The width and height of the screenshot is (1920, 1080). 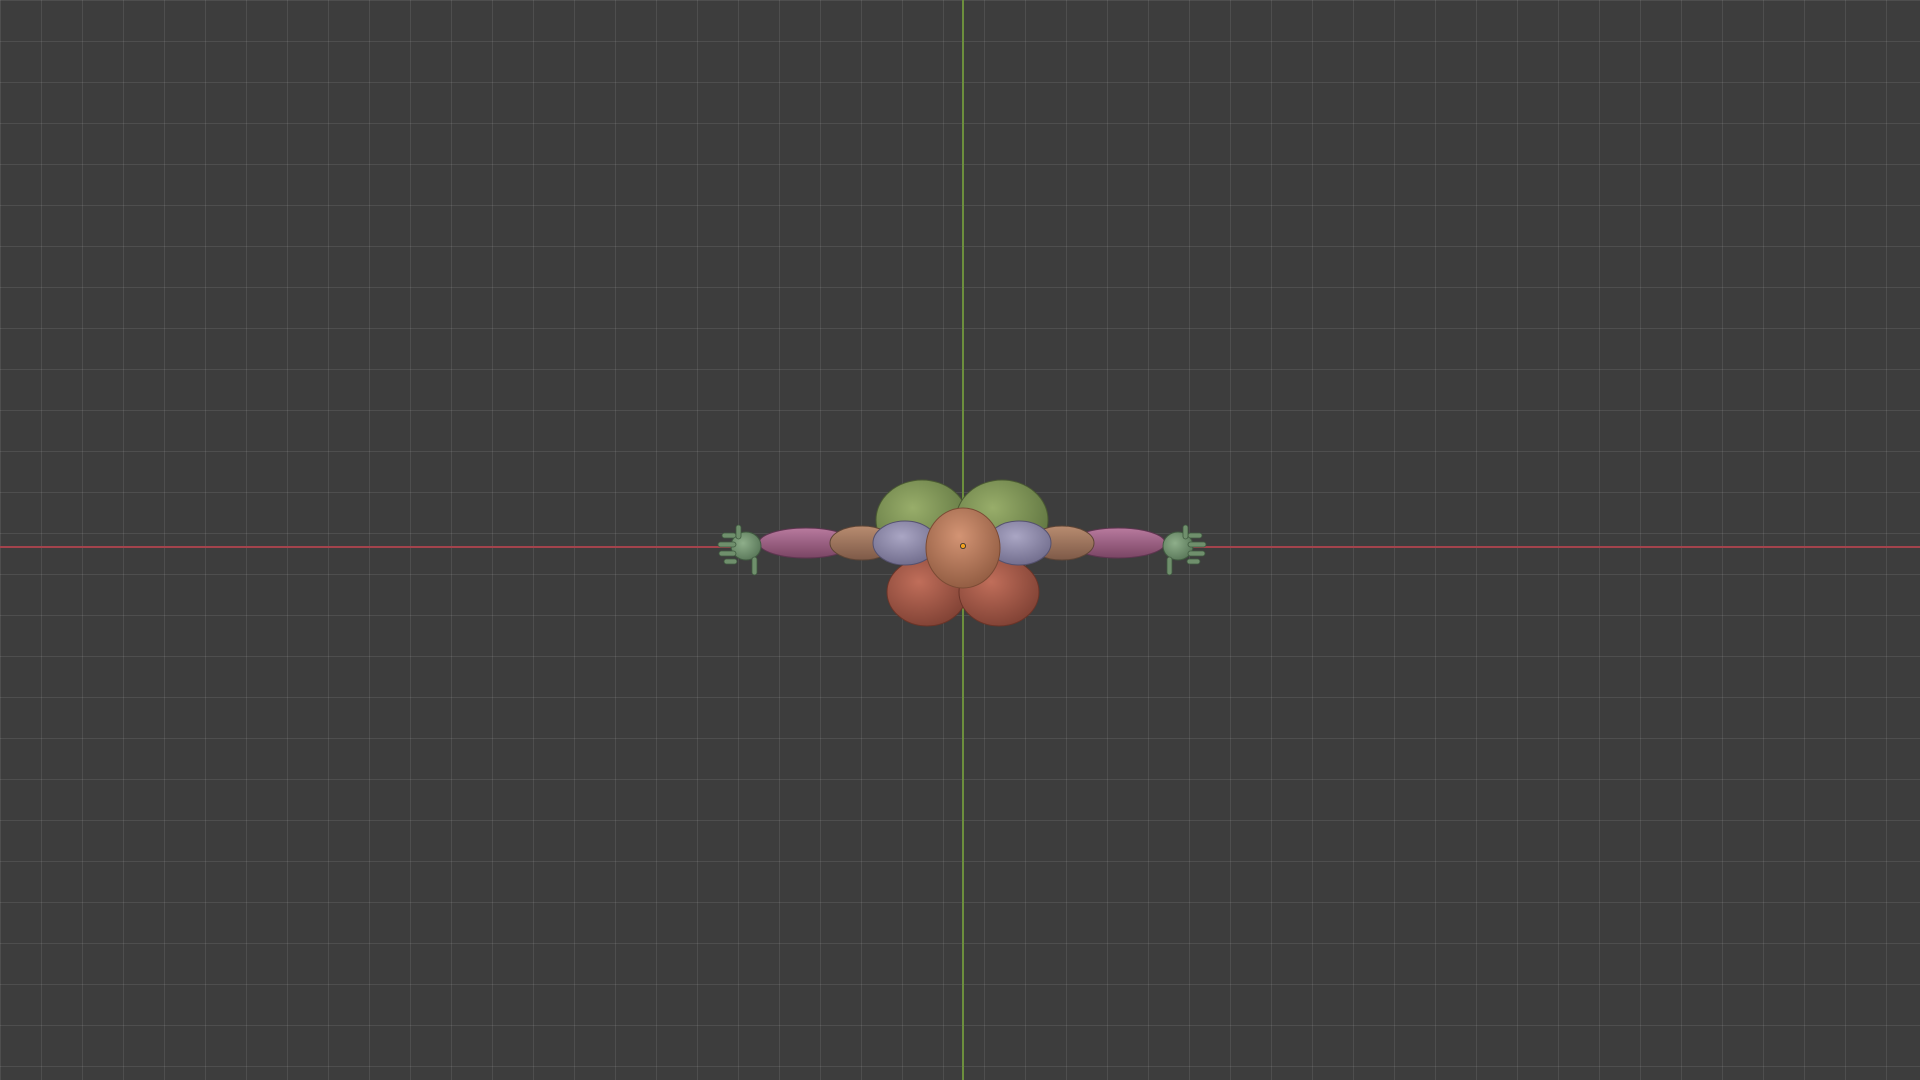 I want to click on left-hand, so click(x=739, y=550).